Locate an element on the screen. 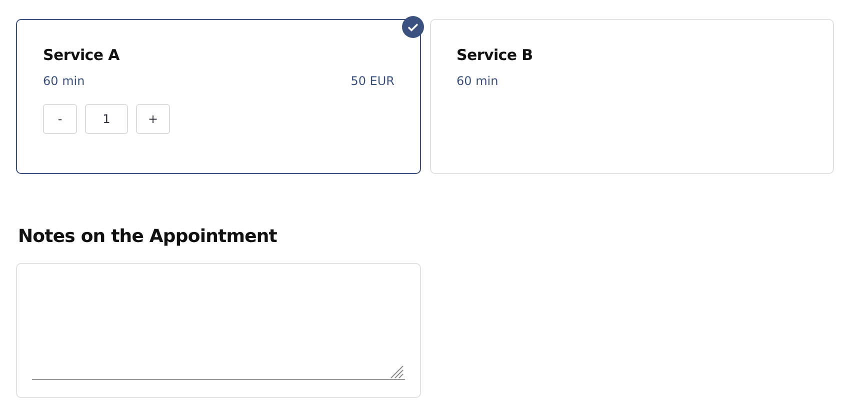  service-name: Service A is located at coordinates (81, 55).